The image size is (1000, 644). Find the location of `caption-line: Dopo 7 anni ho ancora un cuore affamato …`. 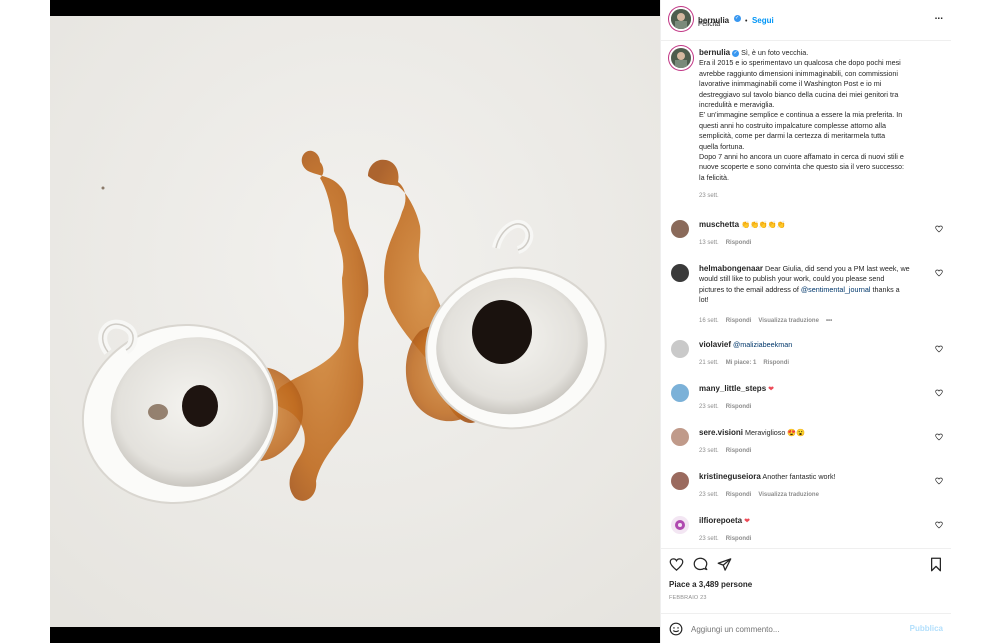

caption-line: Dopo 7 anni ho ancora un cuore affamato … is located at coordinates (801, 157).